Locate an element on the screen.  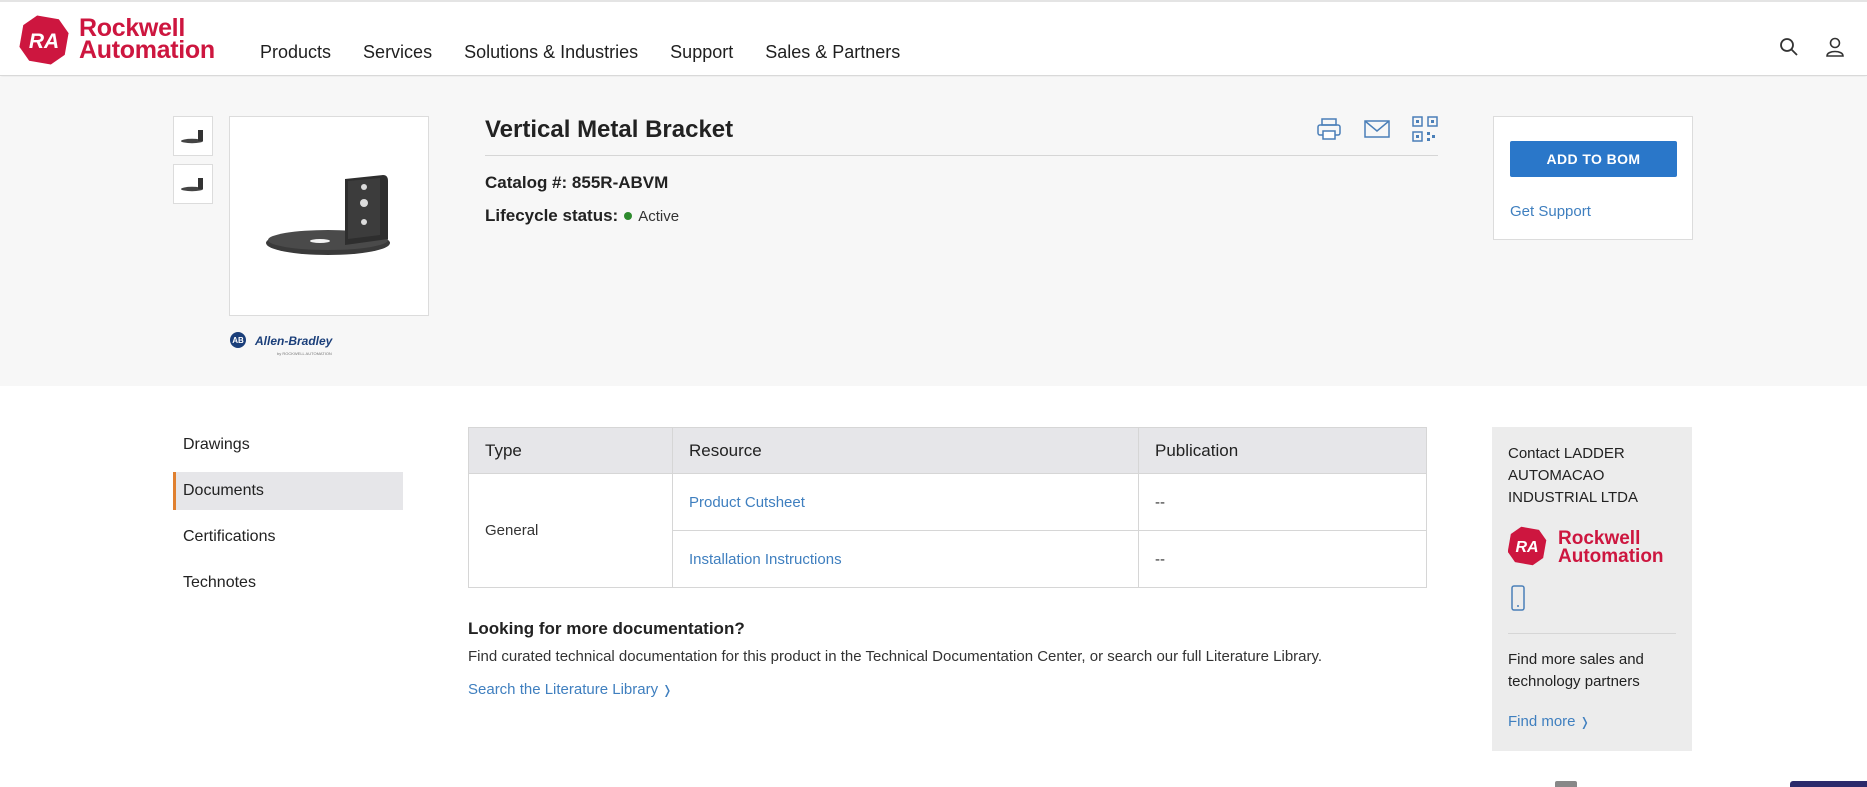
table-header-row: Type Resource Publication is located at coordinates (947, 450).